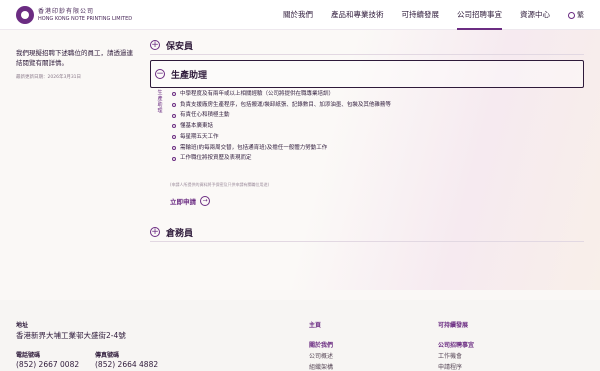  What do you see at coordinates (450, 355) in the screenshot?
I see `footer-link-jobs: 工作機會` at bounding box center [450, 355].